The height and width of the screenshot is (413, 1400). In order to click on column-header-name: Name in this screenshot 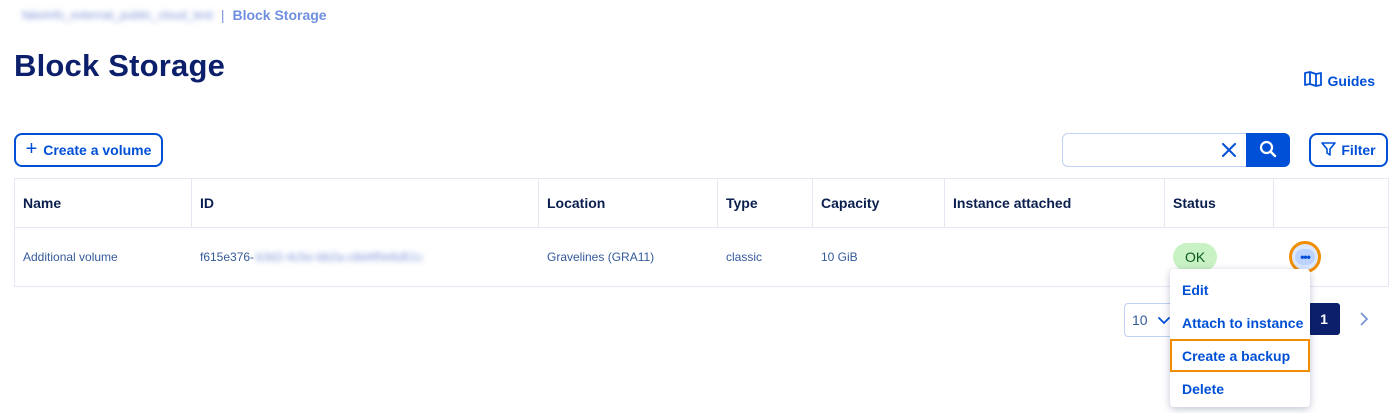, I will do `click(103, 203)`.